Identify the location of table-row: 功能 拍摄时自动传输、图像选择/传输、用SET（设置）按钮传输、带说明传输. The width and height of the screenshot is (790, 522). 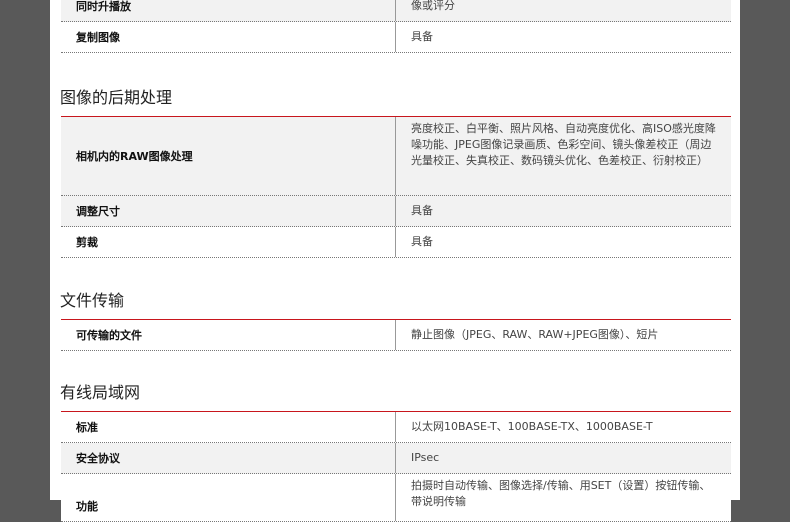
(396, 498).